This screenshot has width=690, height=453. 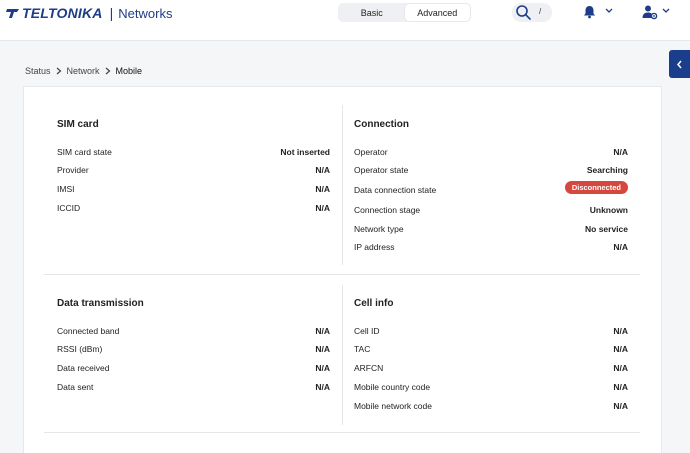 I want to click on info-label: IP address, so click(x=374, y=247).